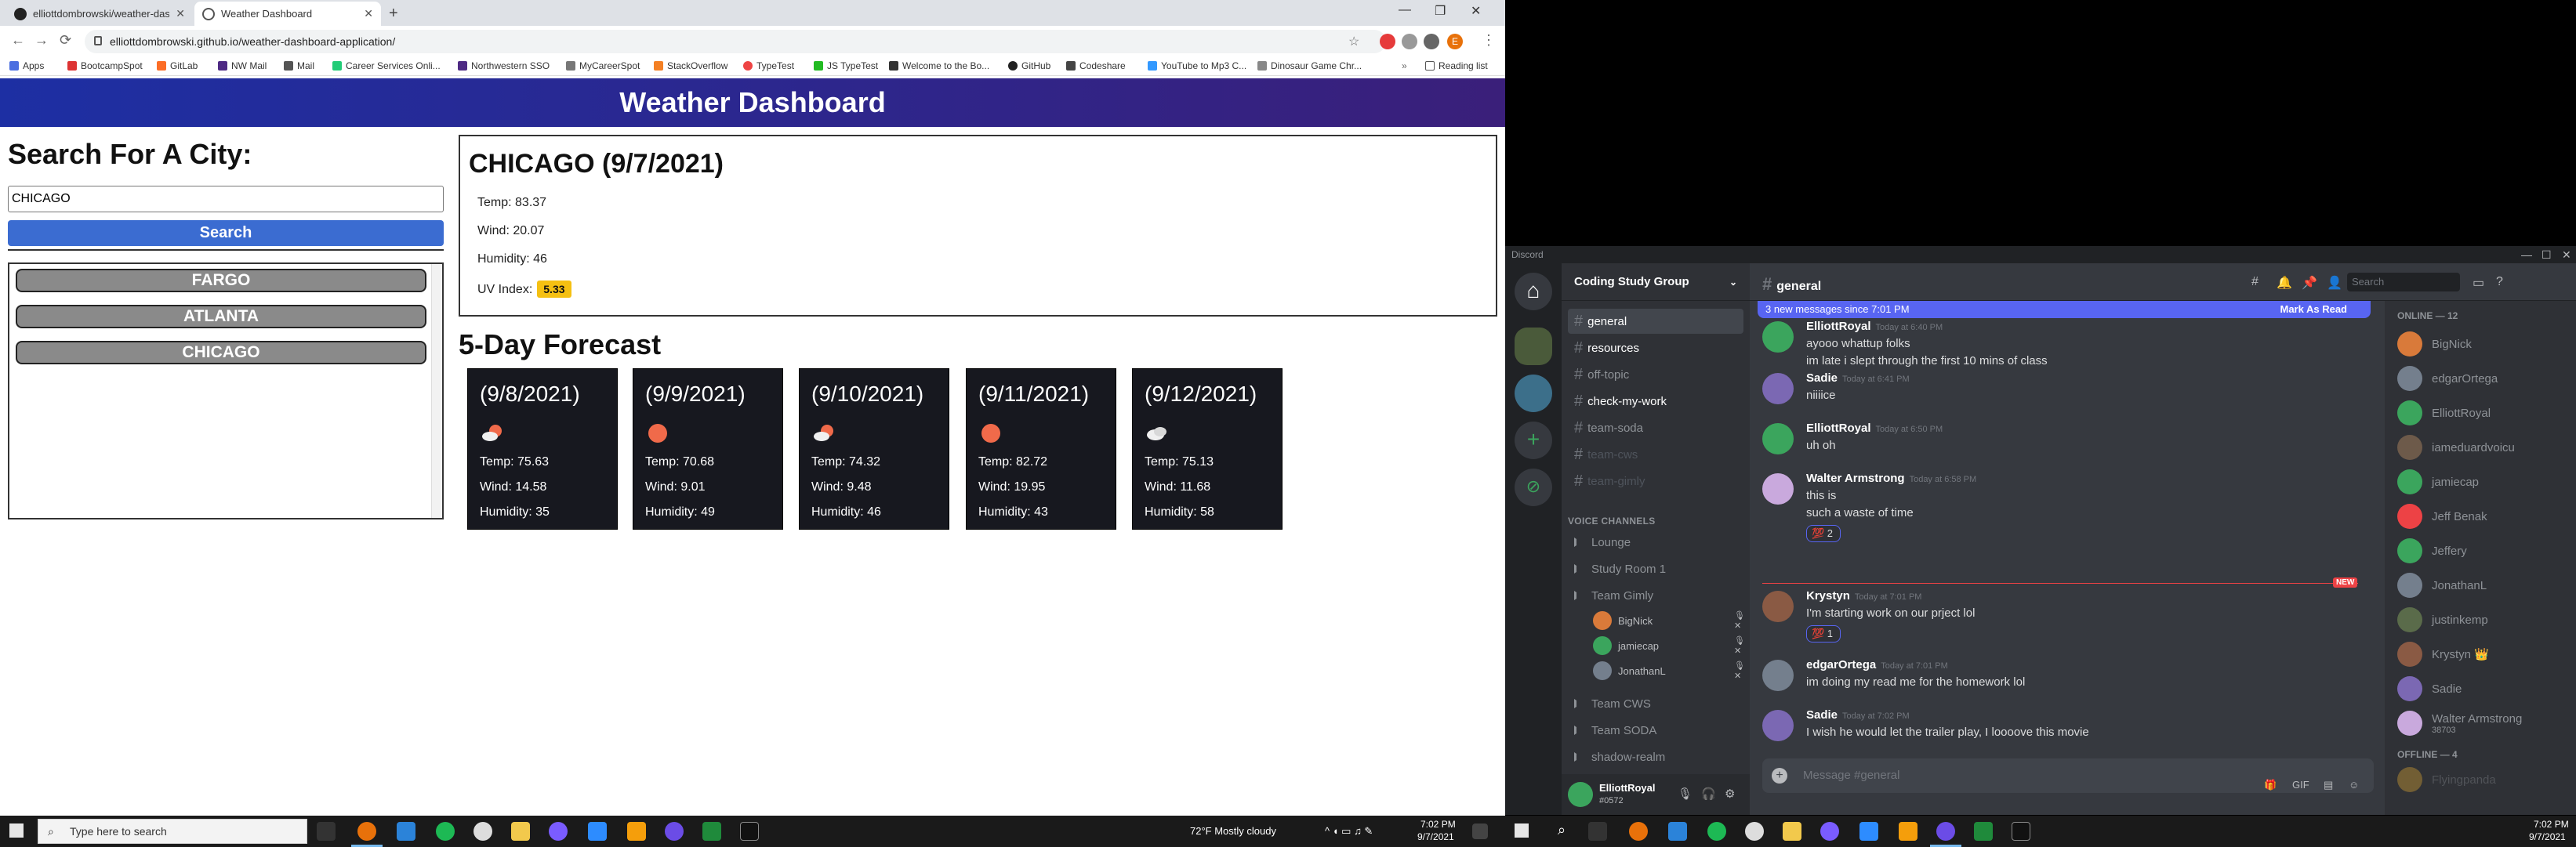  What do you see at coordinates (2300, 785) in the screenshot?
I see `gif-icon: GIF` at bounding box center [2300, 785].